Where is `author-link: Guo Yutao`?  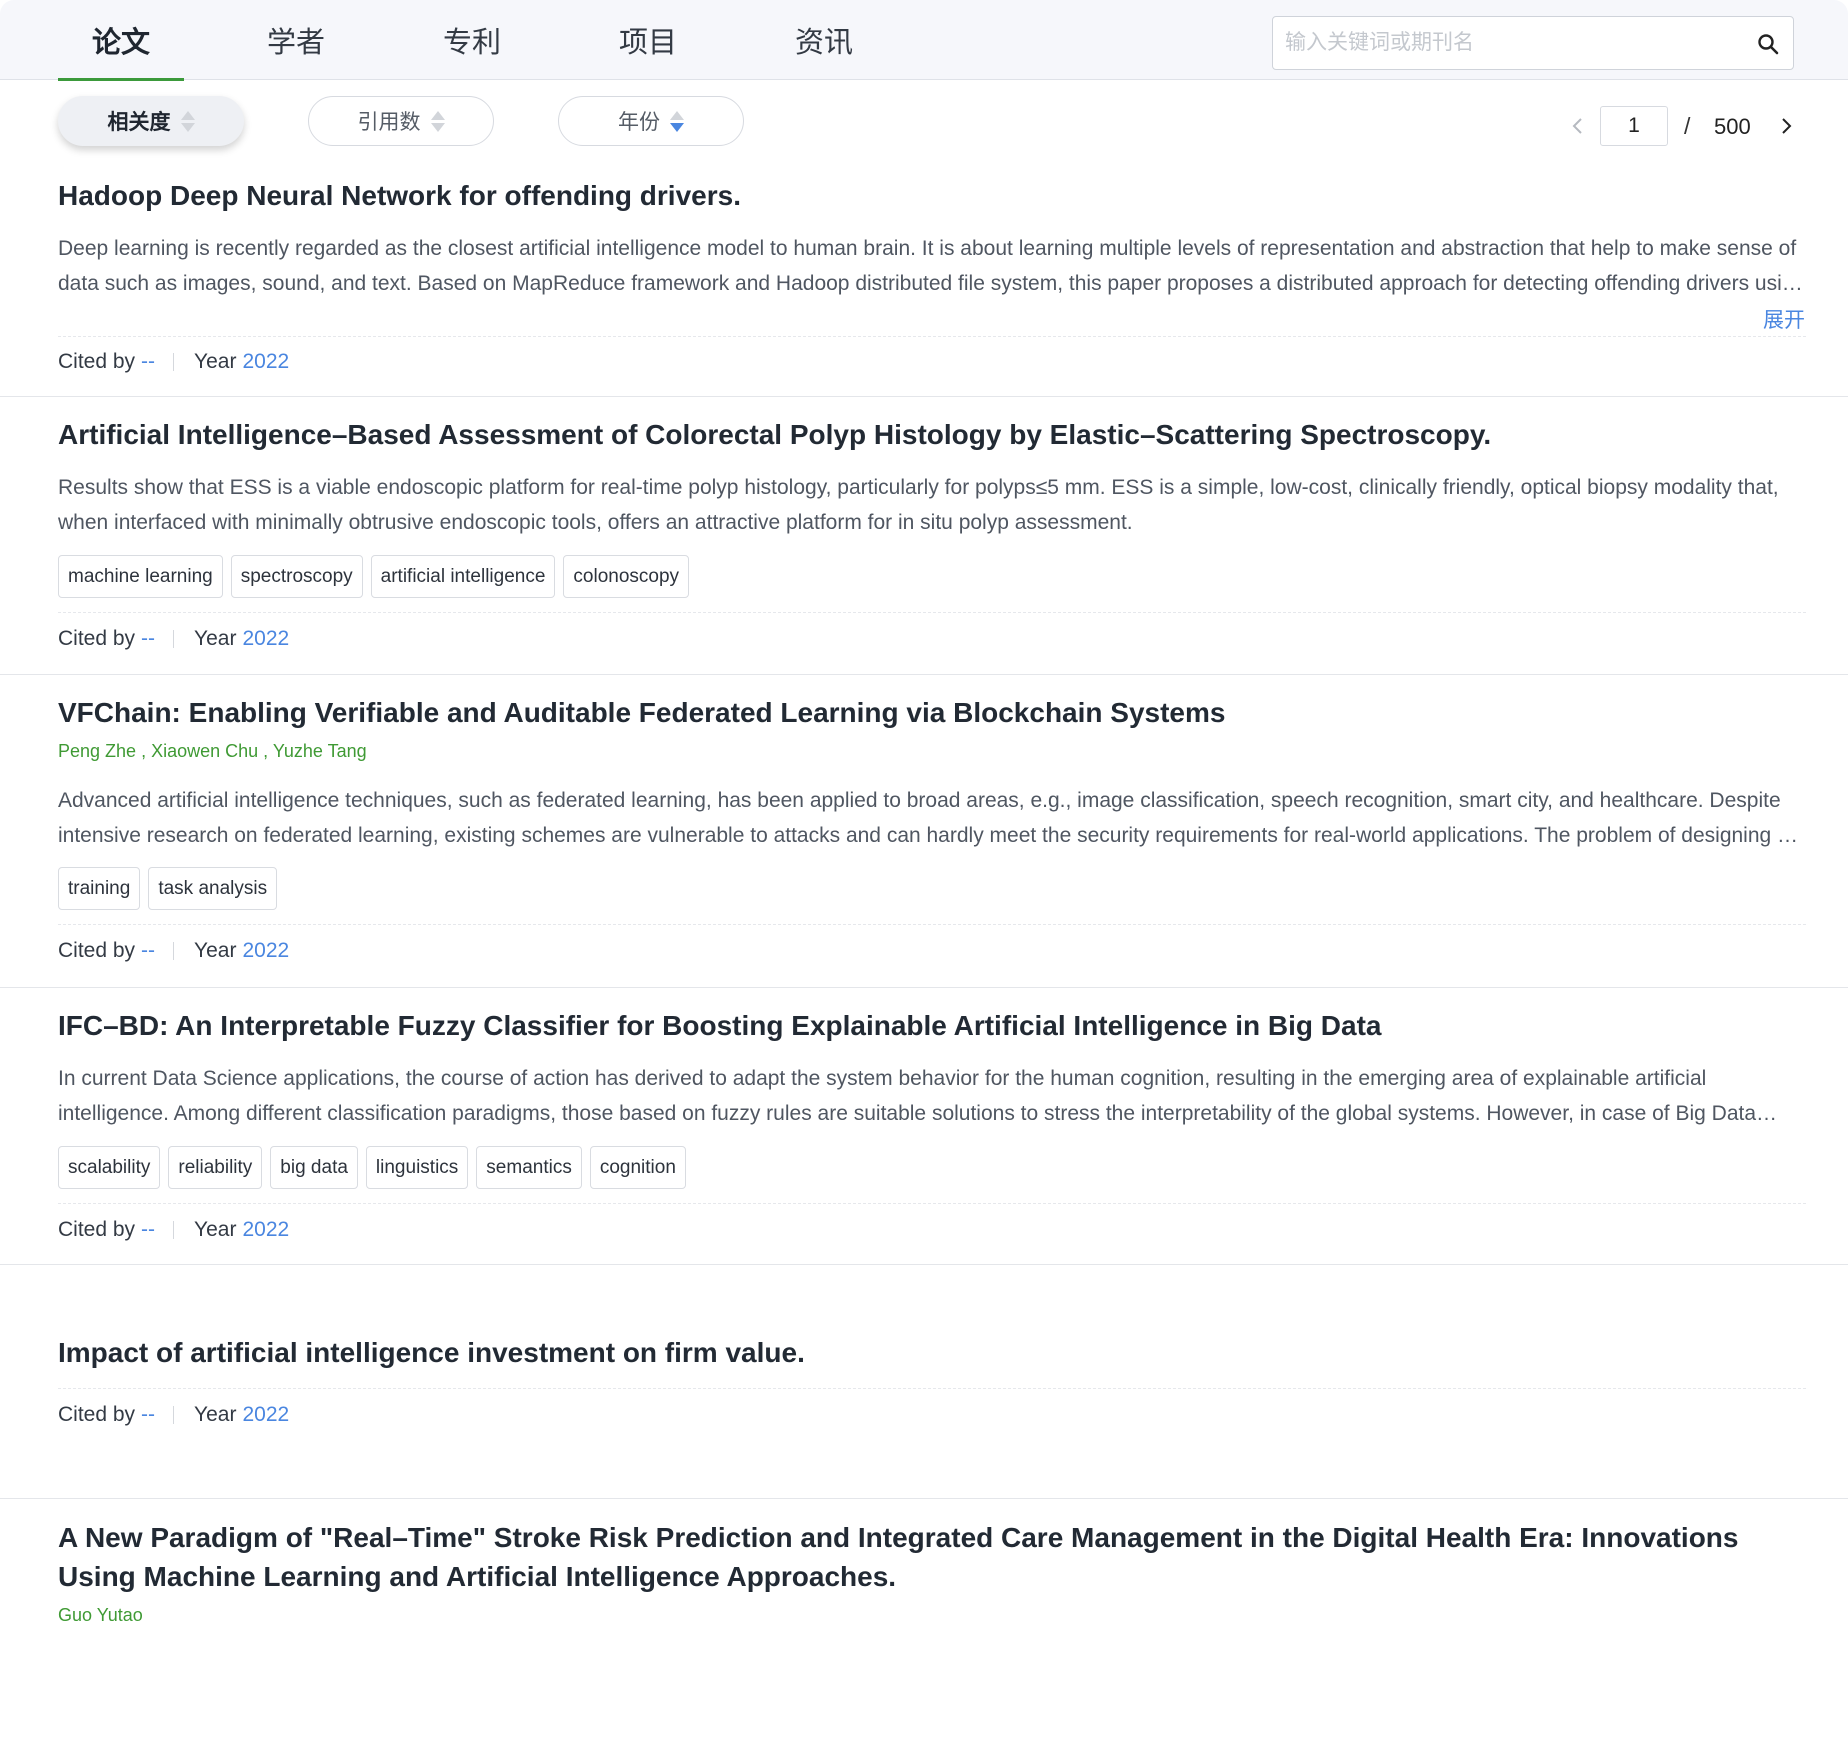 author-link: Guo Yutao is located at coordinates (100, 1615).